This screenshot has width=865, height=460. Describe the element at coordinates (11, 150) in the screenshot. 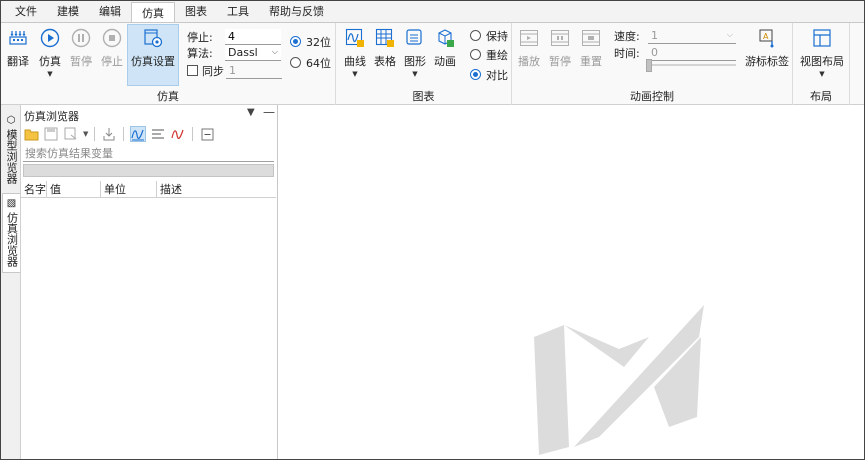

I see `tab-model-browser: ⬡ 模型浏览器` at that location.